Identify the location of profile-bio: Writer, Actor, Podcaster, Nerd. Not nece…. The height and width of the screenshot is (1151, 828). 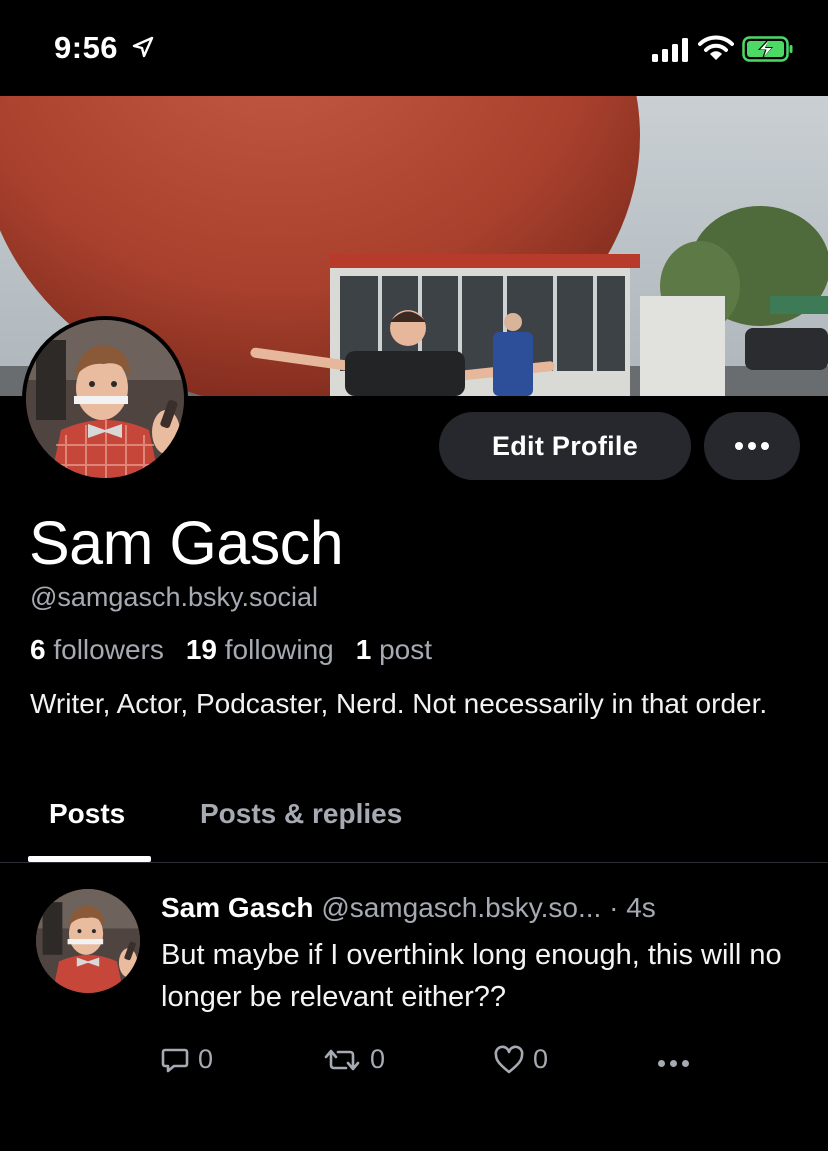
(399, 703).